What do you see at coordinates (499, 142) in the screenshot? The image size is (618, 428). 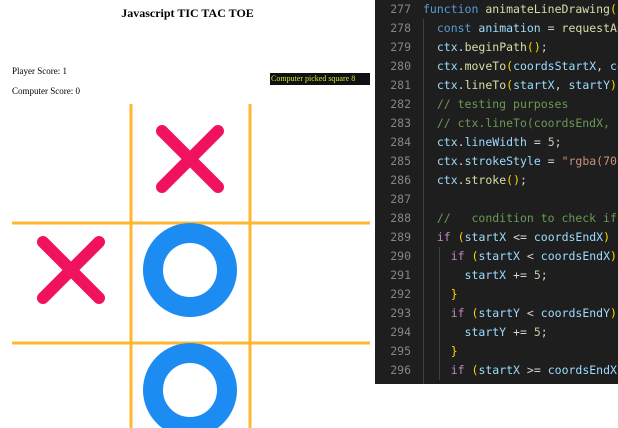 I see `line-code: ctx.lineWidth = 5;` at bounding box center [499, 142].